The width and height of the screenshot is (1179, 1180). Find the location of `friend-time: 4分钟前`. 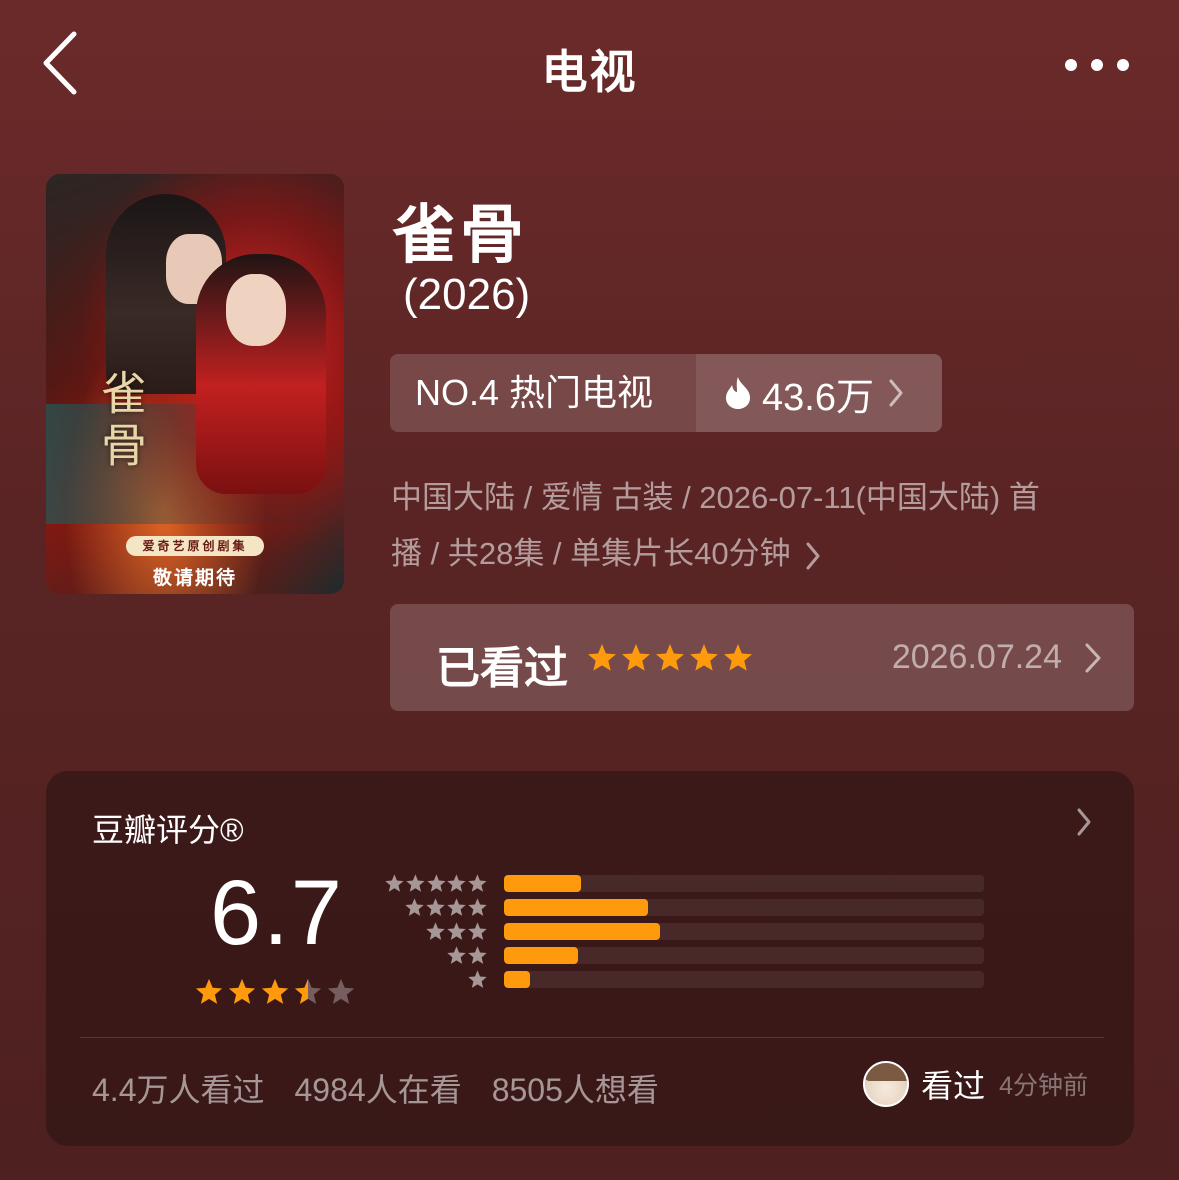

friend-time: 4分钟前 is located at coordinates (1043, 1086).